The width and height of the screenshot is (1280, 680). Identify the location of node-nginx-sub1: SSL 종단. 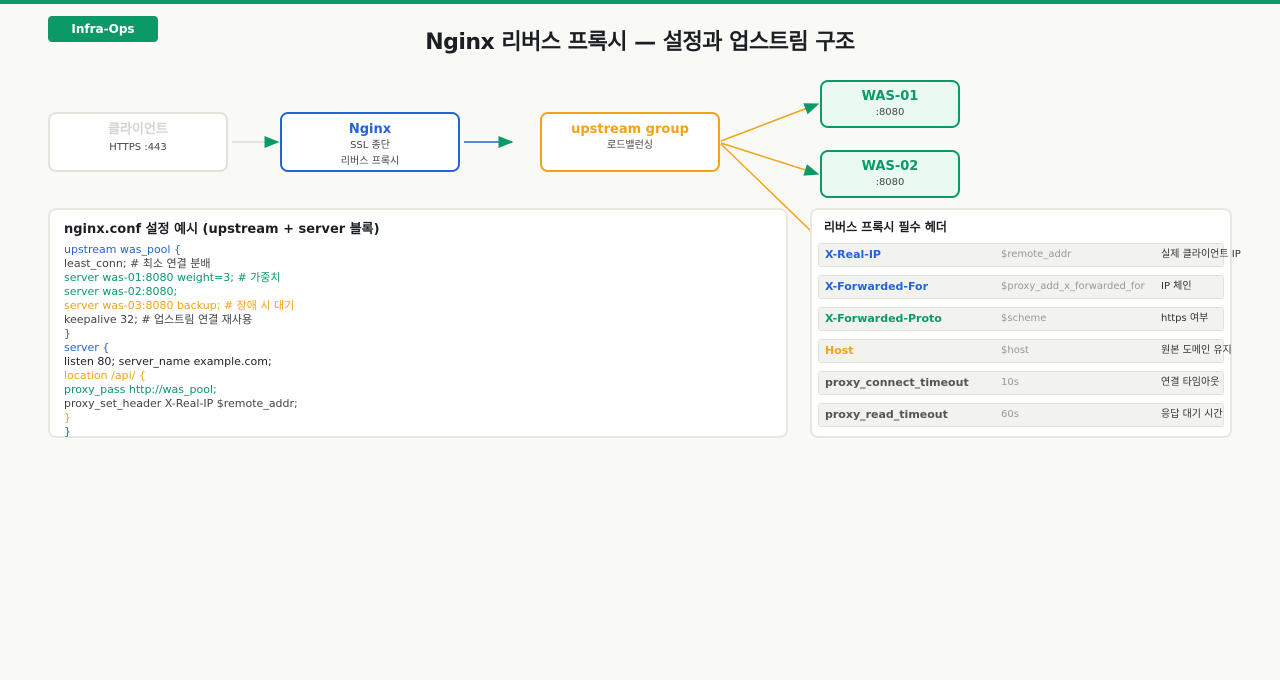
(370, 145).